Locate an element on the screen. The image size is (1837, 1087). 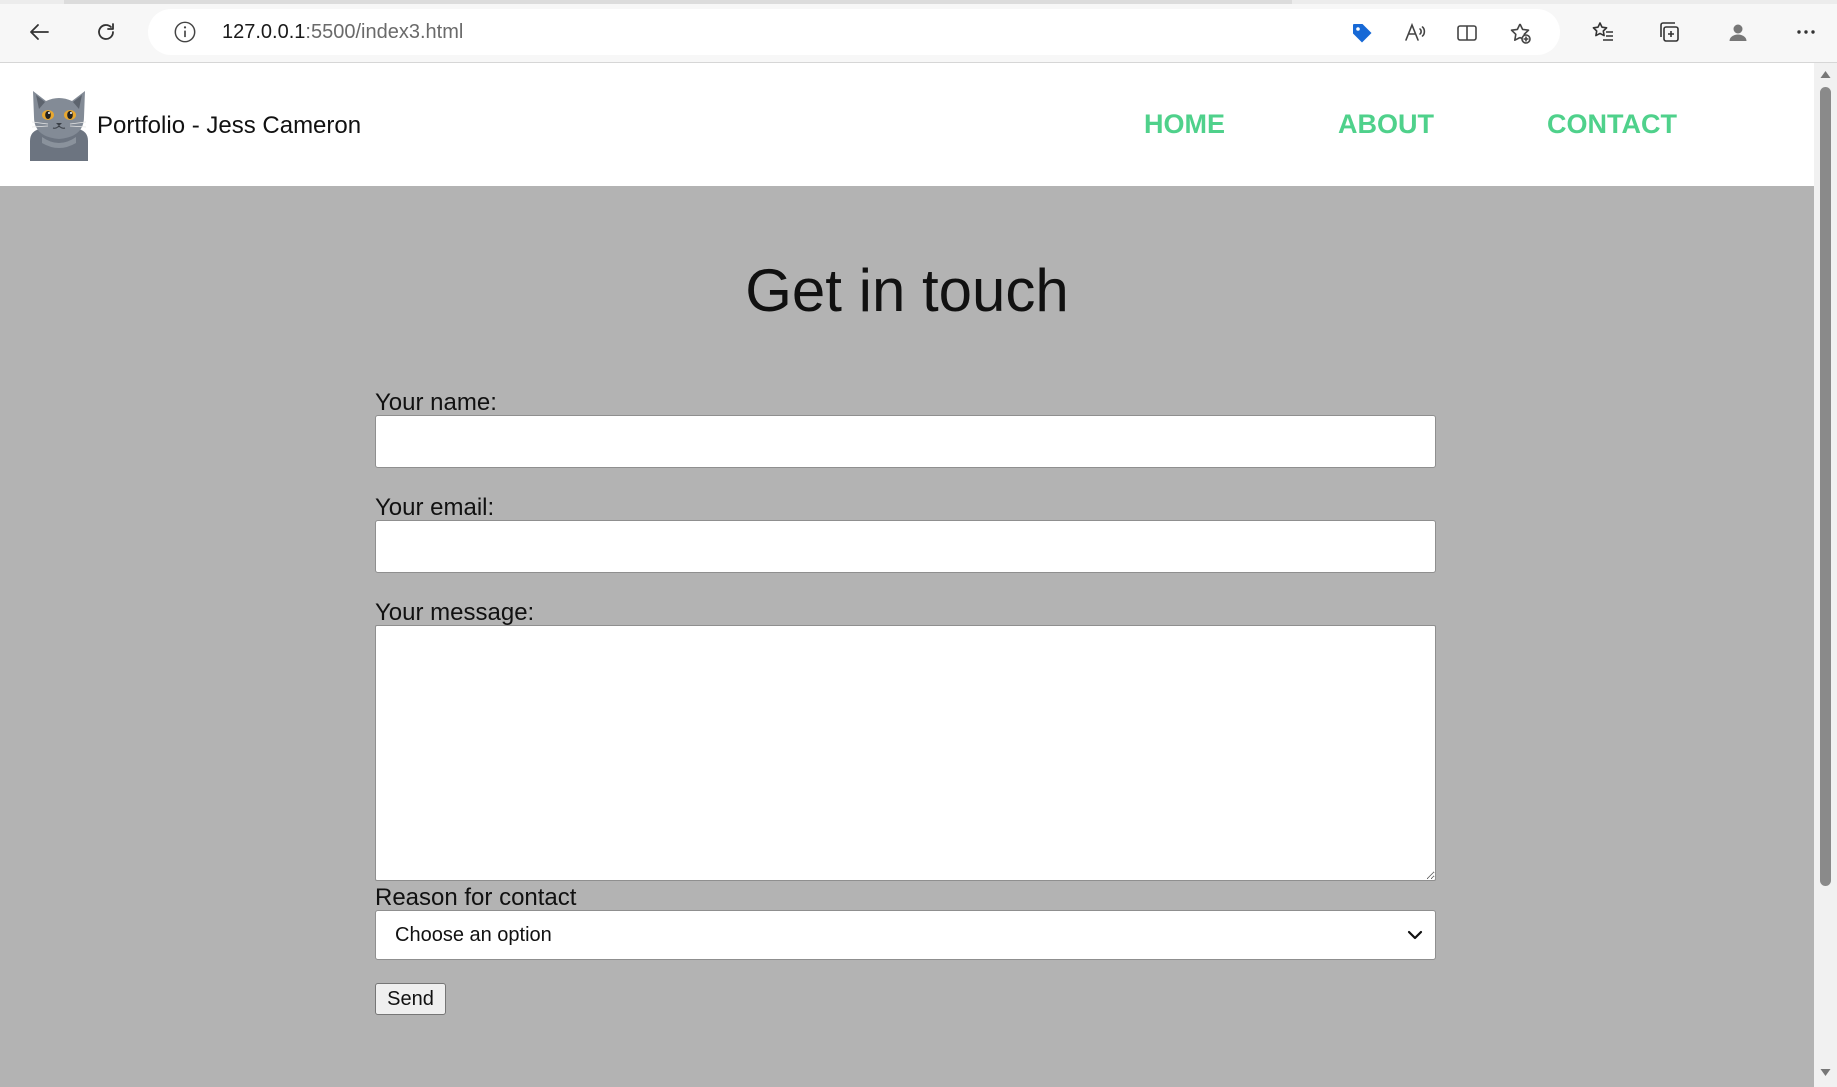
message-textarea is located at coordinates (905, 753).